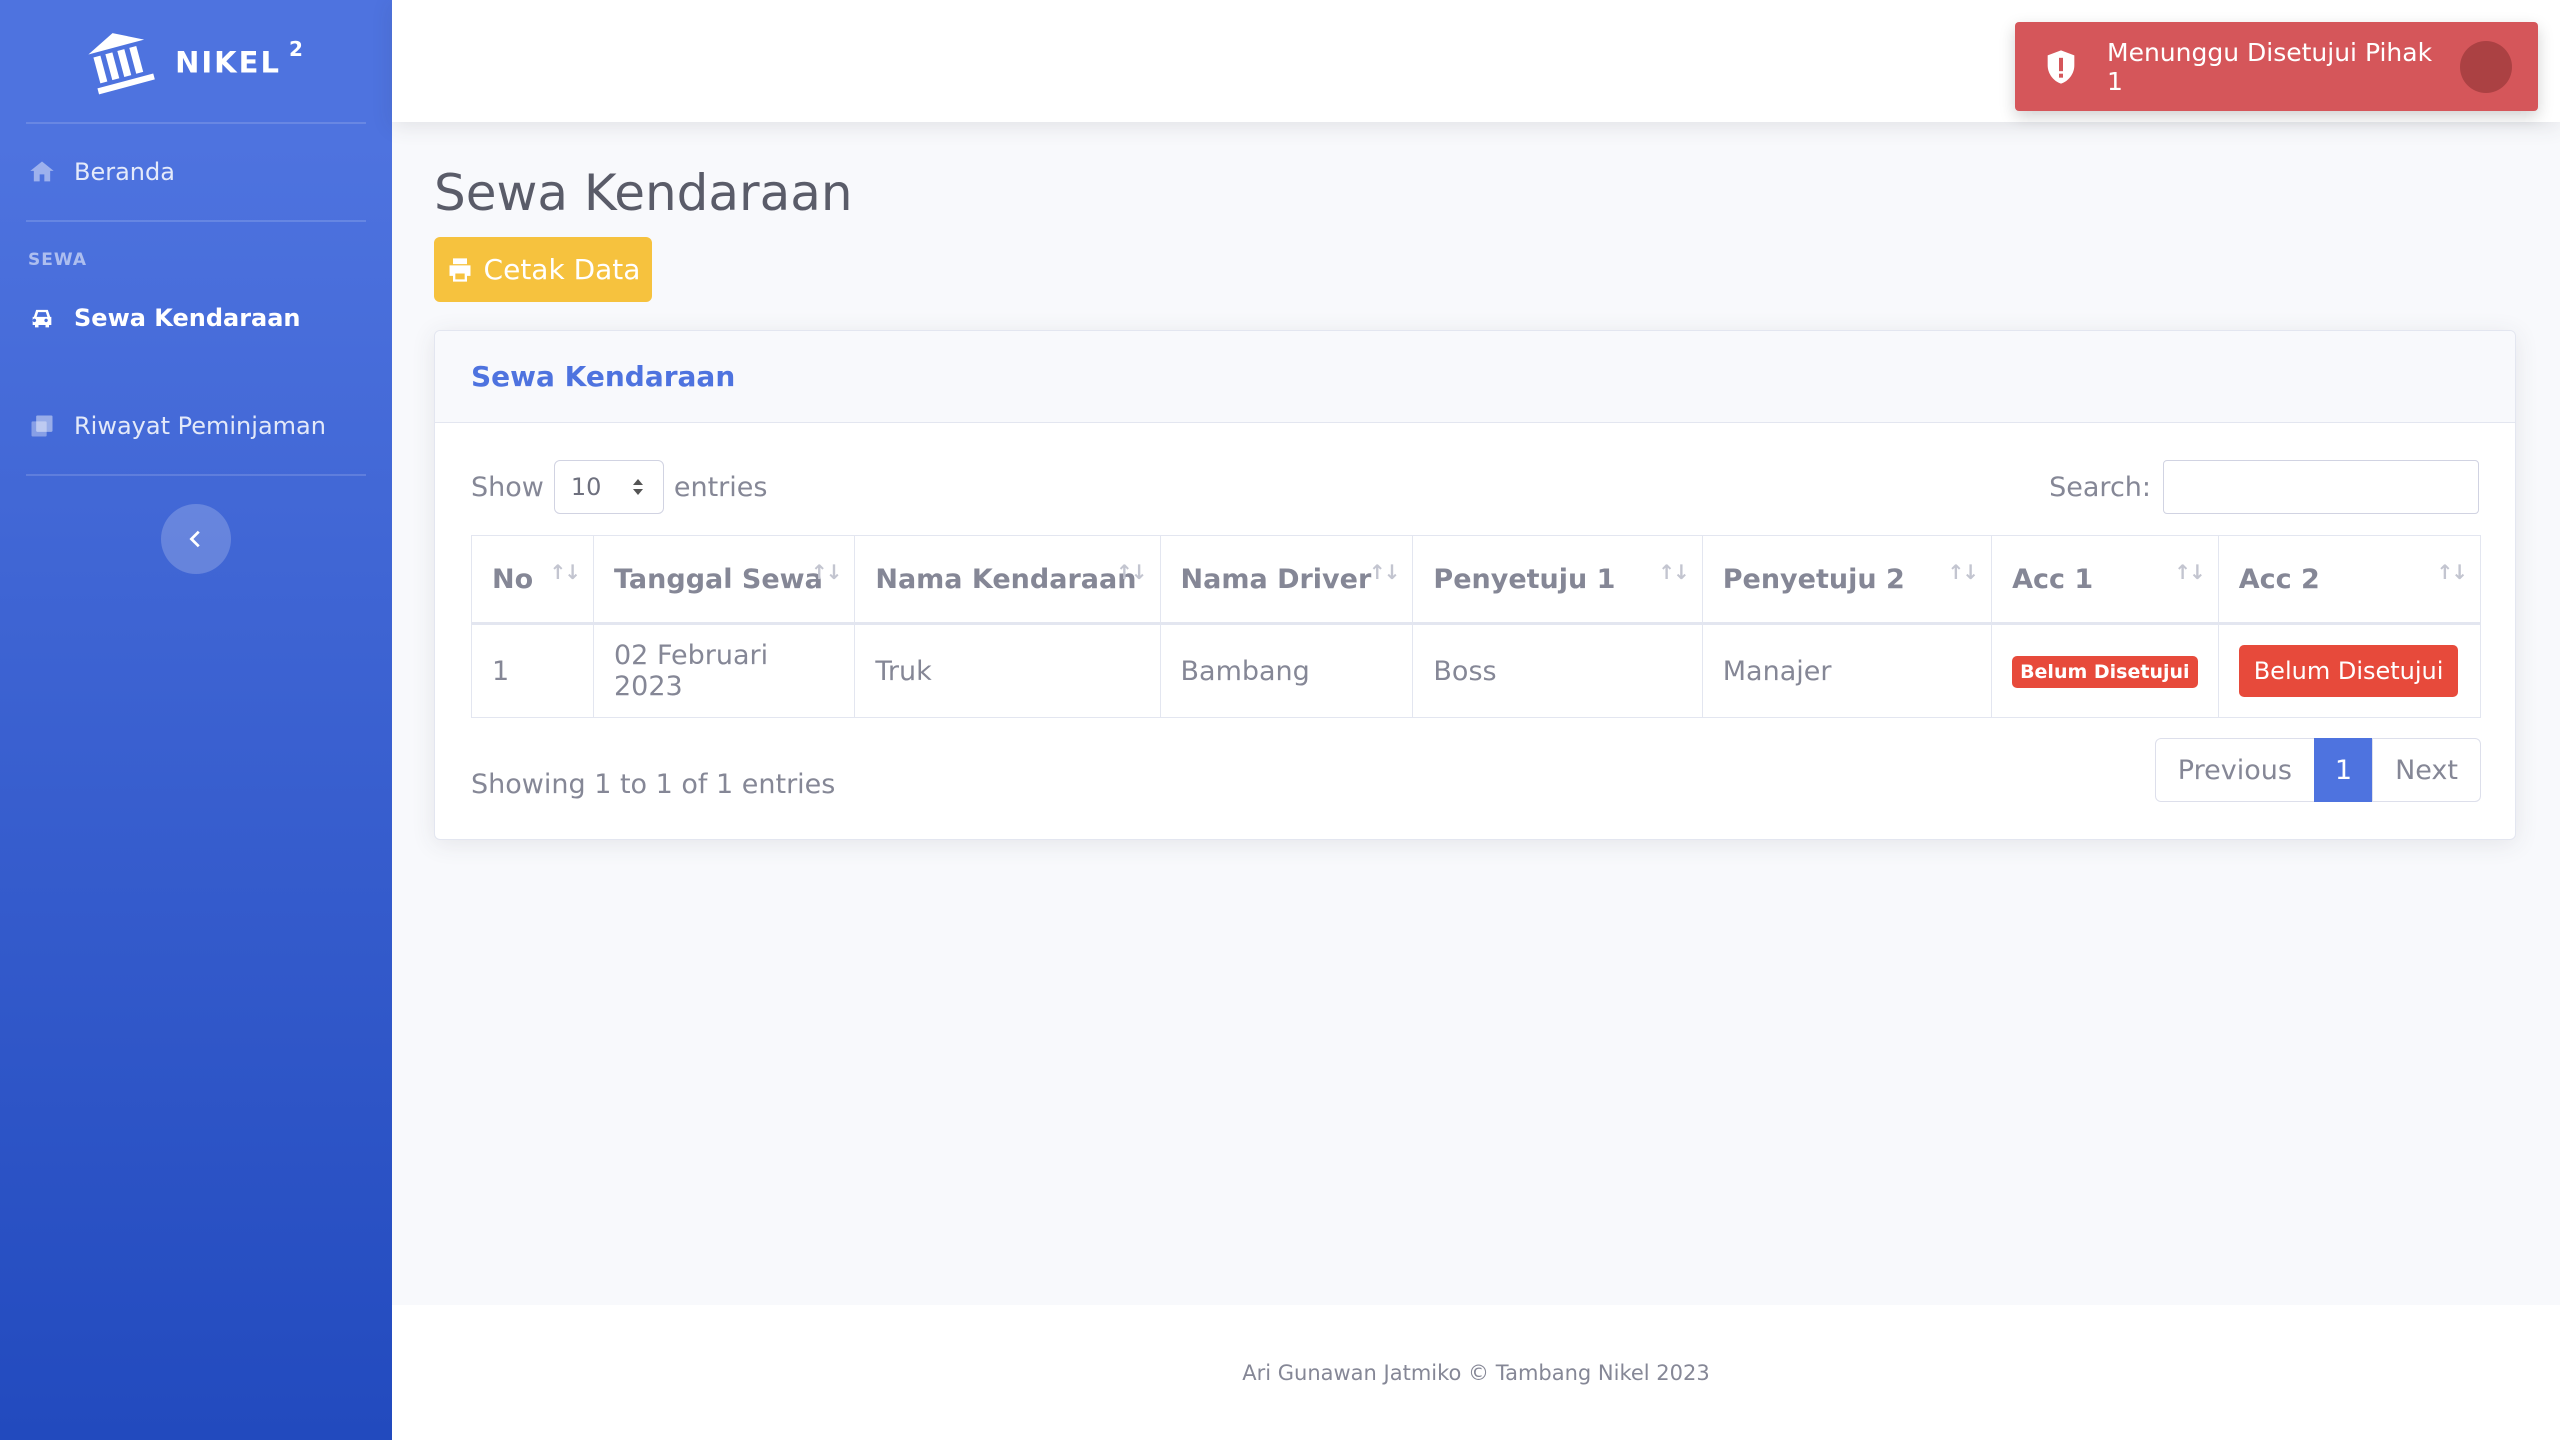  Describe the element at coordinates (1557, 670) in the screenshot. I see `cell-penyetuju-1: Boss` at that location.